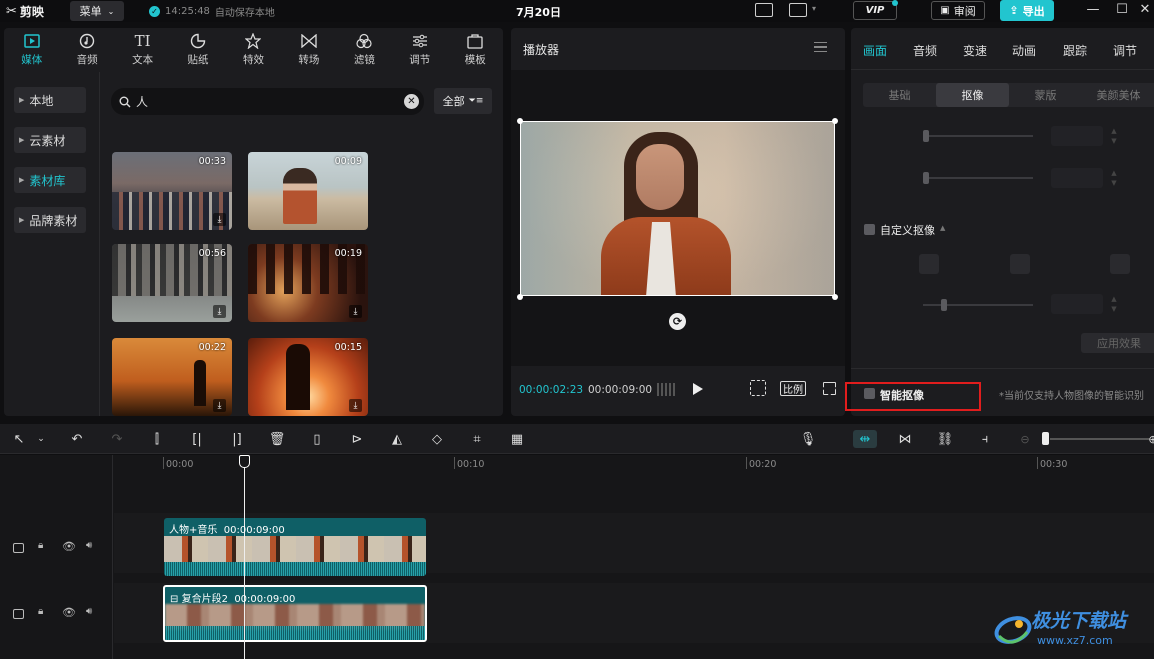  What do you see at coordinates (267, 101) in the screenshot?
I see `search-box: 人 ✕` at bounding box center [267, 101].